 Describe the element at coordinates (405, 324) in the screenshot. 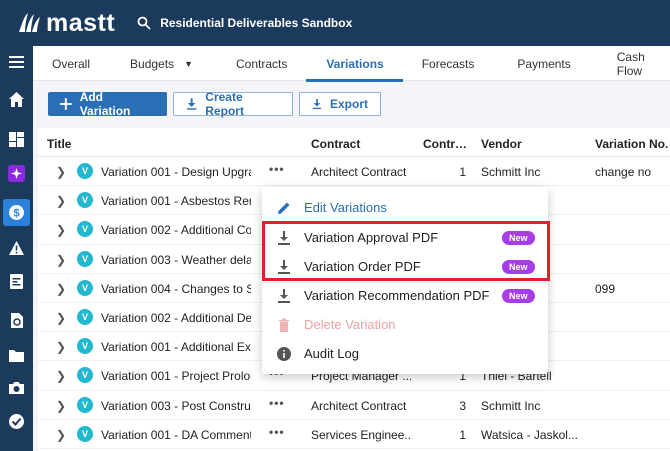

I see `menu-delete-variation: Delete Variation` at that location.